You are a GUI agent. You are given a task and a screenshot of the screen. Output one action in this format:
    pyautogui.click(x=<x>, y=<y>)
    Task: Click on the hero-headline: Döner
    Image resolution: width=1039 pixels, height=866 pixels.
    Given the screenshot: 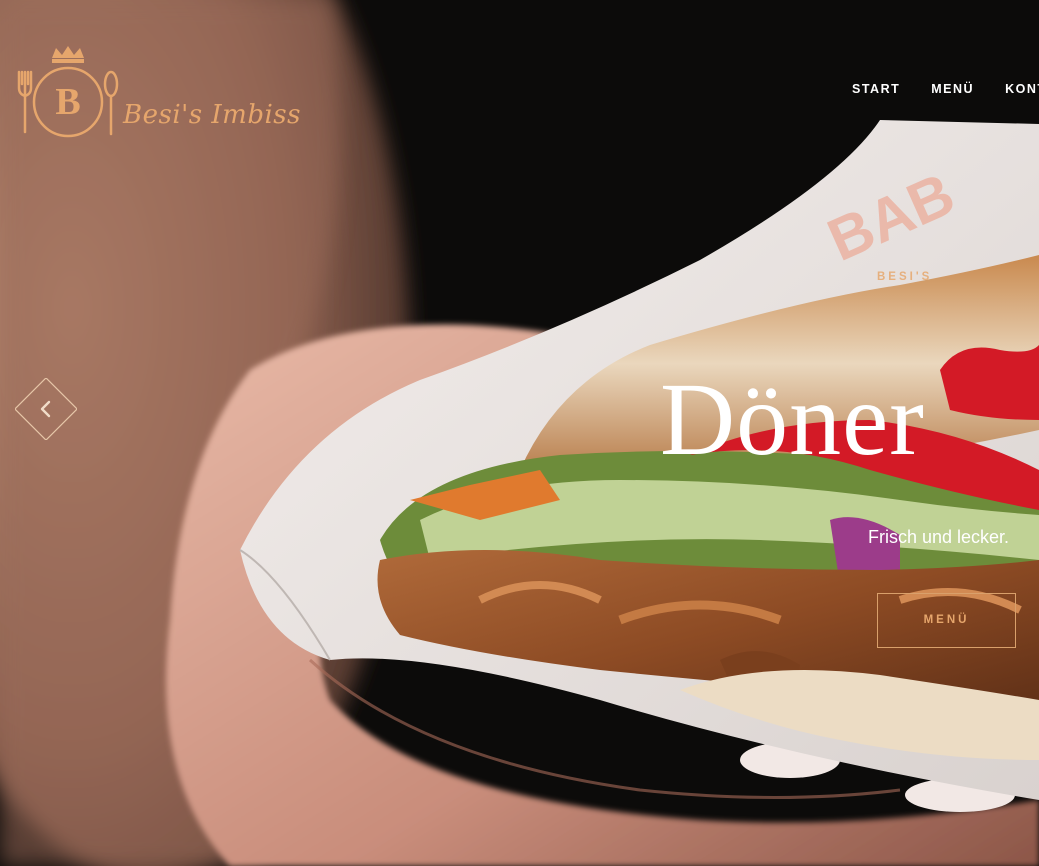 What is the action you would take?
    pyautogui.click(x=792, y=419)
    